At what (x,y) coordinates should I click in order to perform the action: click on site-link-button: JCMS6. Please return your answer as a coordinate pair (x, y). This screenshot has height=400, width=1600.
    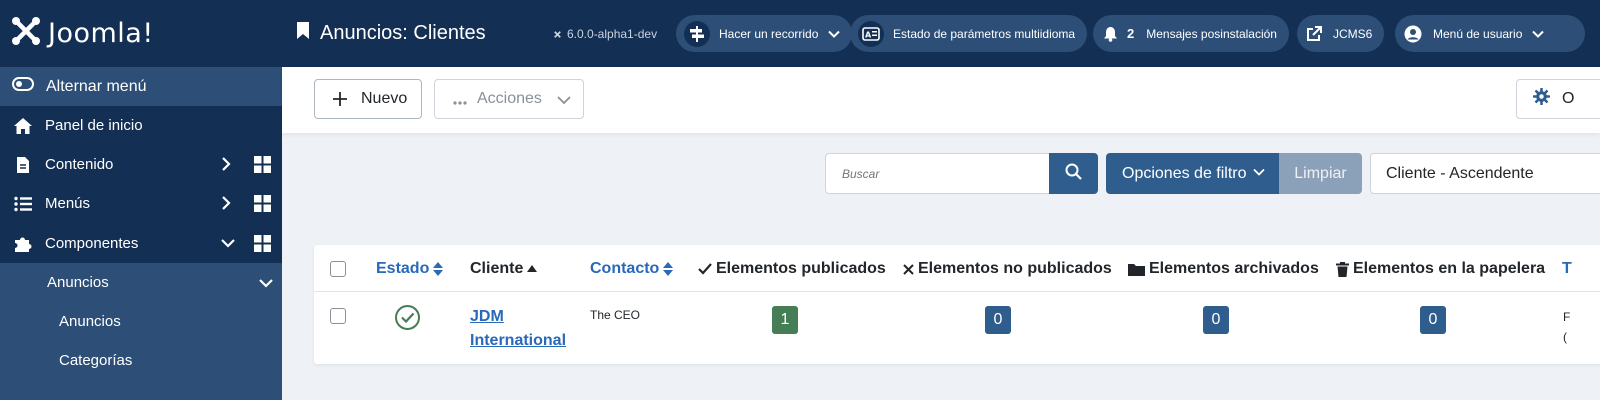
    Looking at the image, I should click on (1341, 33).